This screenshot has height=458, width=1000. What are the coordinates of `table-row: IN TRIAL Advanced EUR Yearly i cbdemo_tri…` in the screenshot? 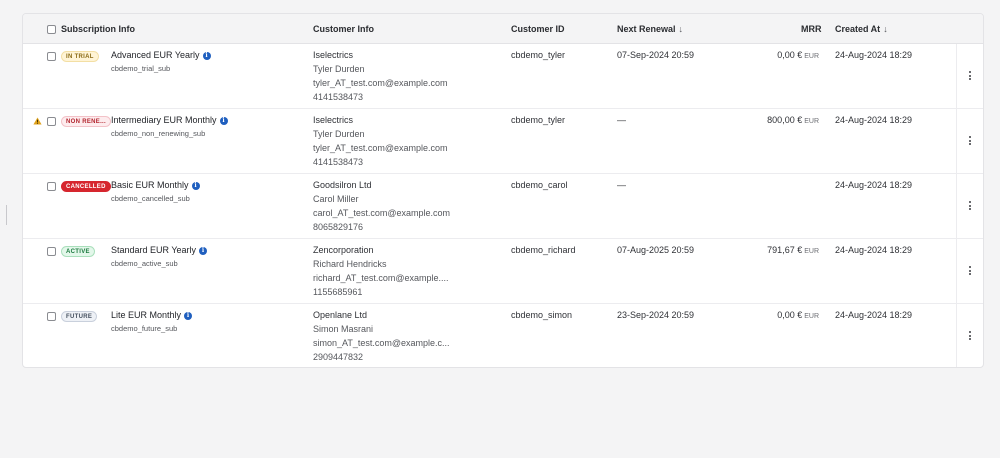 It's located at (503, 76).